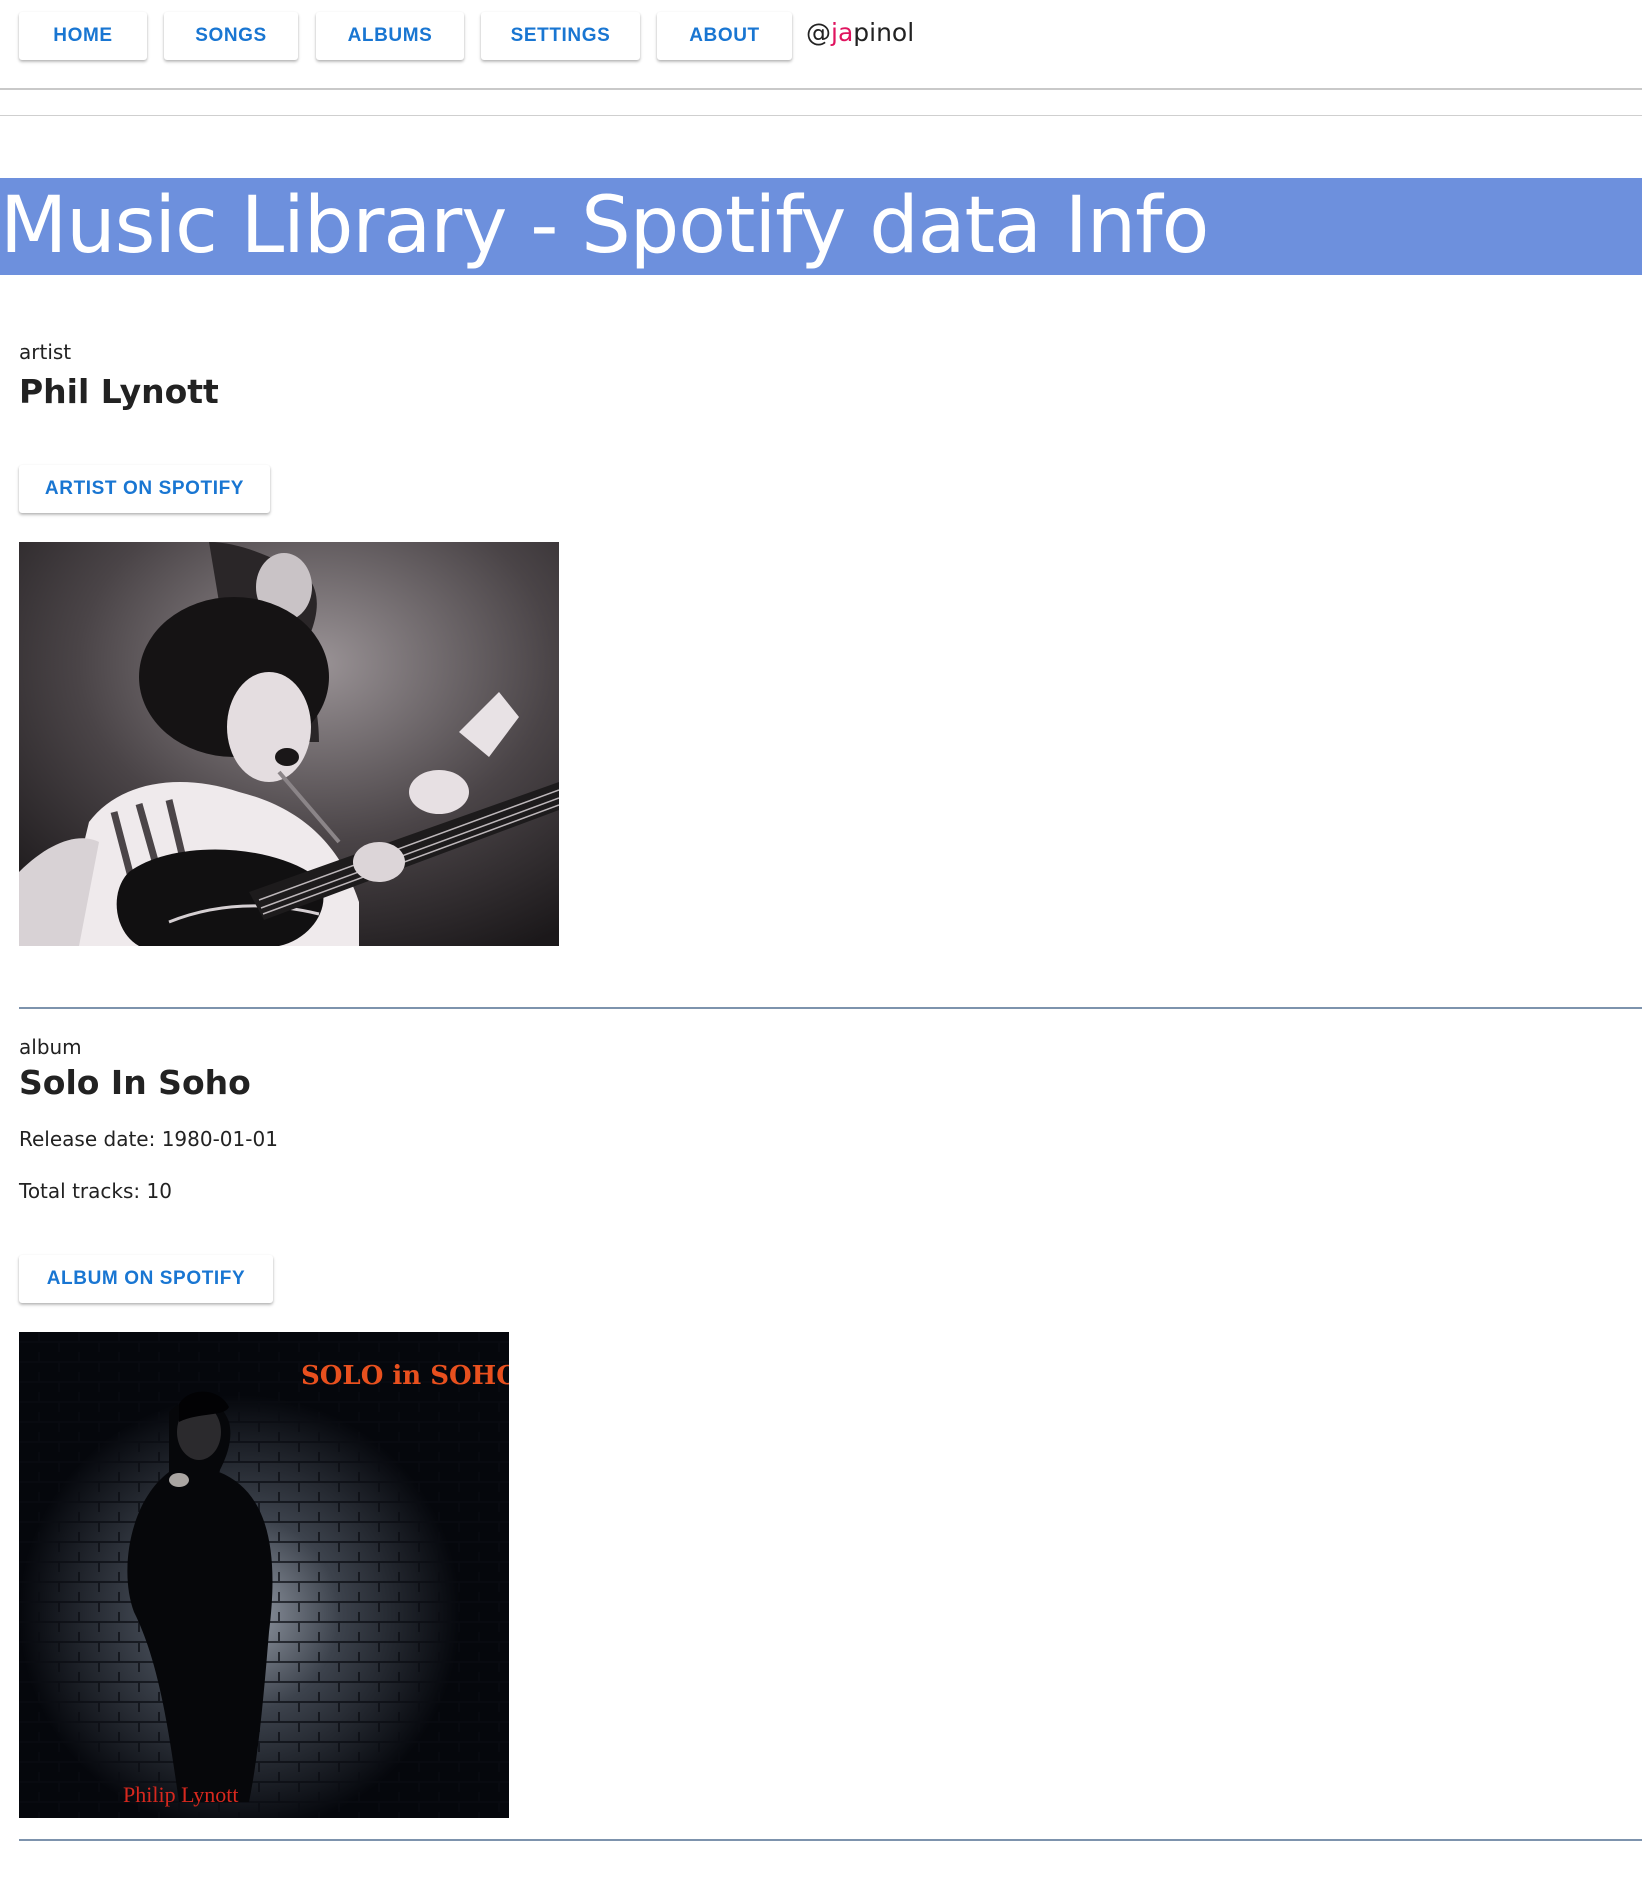  I want to click on handle-prefix: @, so click(818, 32).